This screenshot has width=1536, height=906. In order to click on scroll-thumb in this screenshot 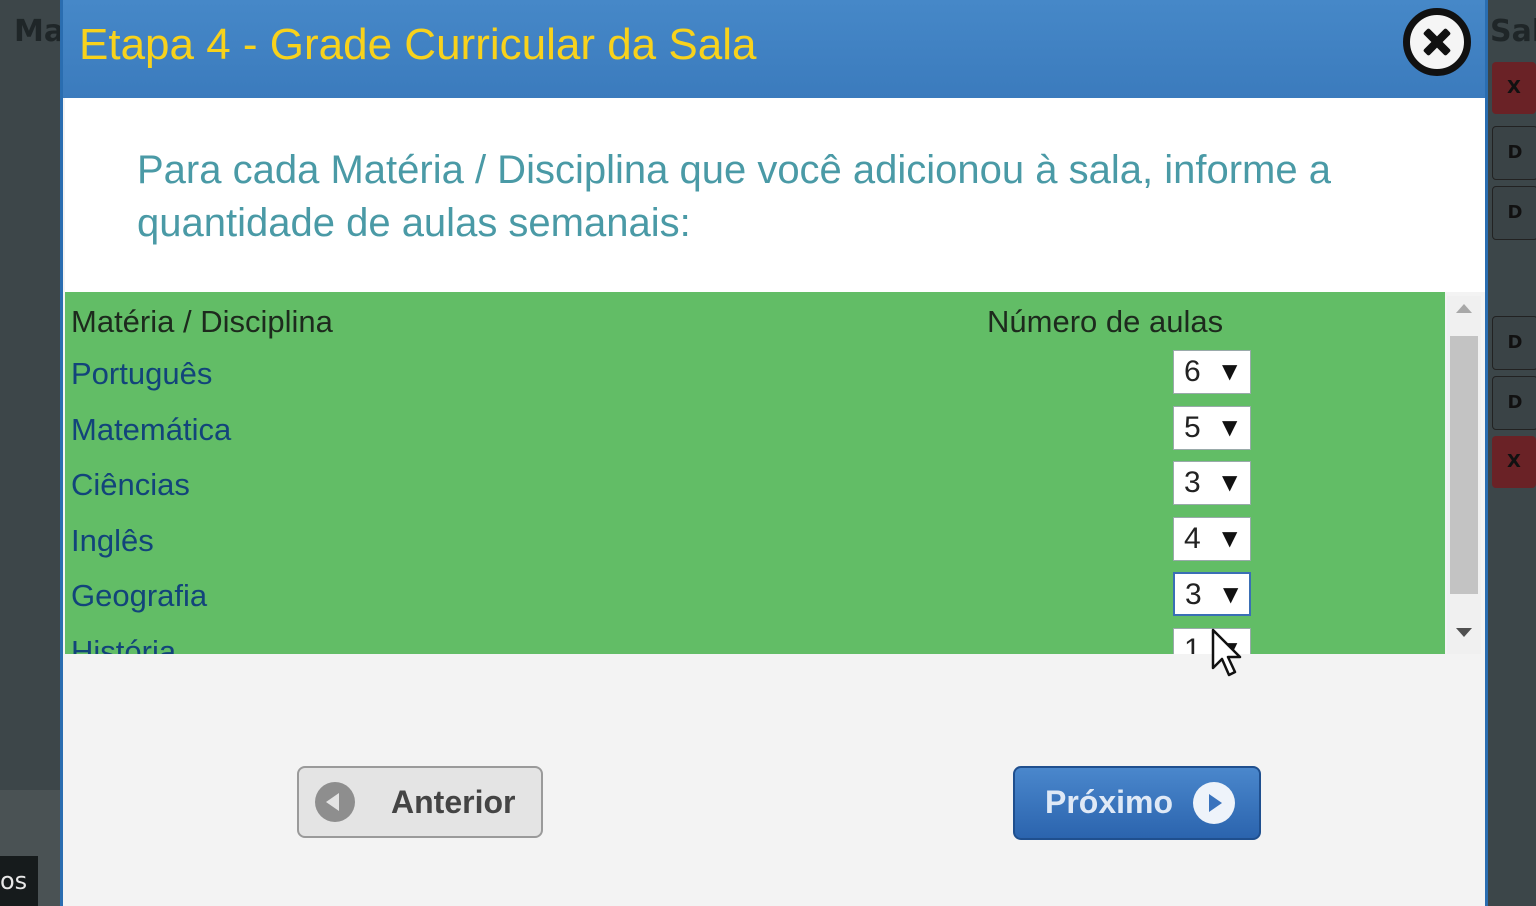, I will do `click(1464, 465)`.